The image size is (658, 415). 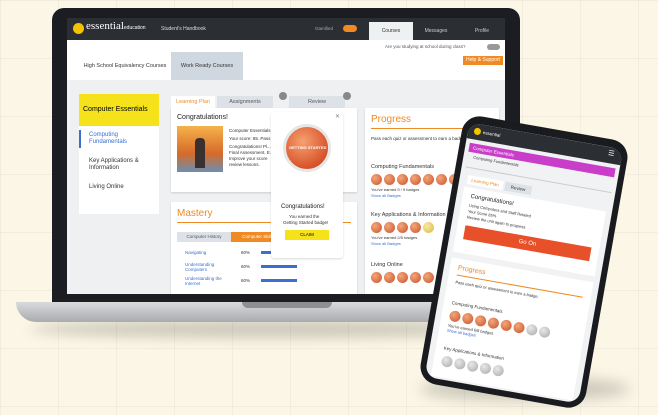 What do you see at coordinates (491, 133) in the screenshot?
I see `brand-logo: essential` at bounding box center [491, 133].